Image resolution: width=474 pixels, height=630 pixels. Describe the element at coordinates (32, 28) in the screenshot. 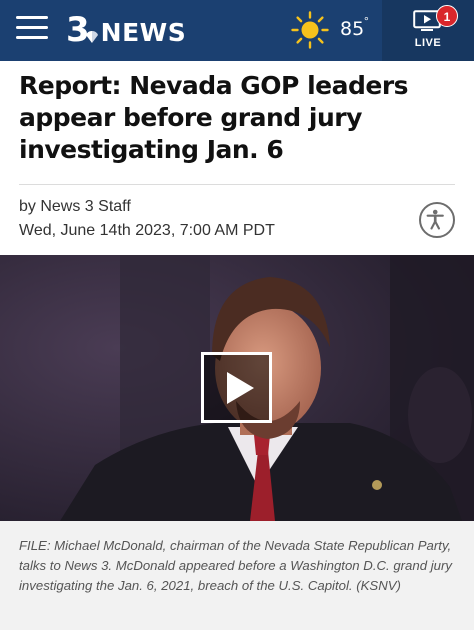

I see `menu-icon` at that location.